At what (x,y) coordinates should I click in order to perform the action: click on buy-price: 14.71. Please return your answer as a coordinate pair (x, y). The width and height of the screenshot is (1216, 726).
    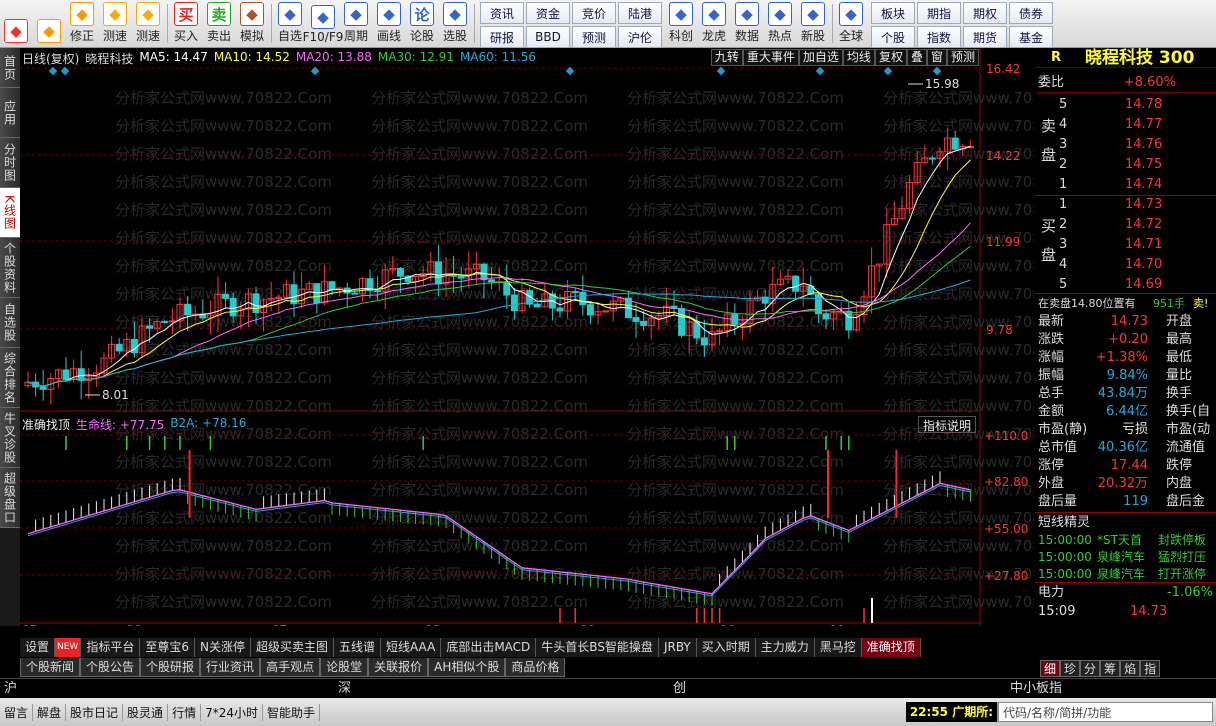
    Looking at the image, I should click on (1143, 245).